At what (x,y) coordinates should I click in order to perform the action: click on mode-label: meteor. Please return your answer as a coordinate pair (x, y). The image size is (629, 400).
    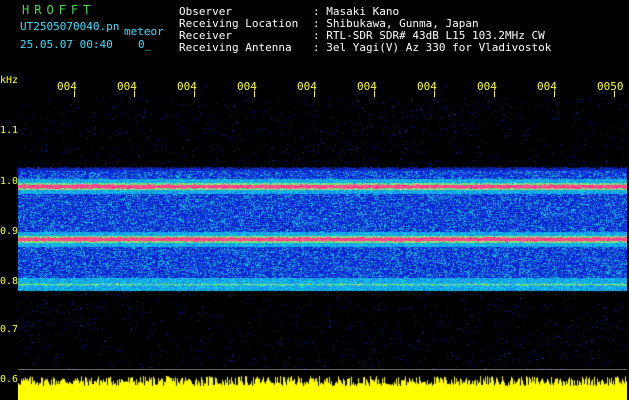
    Looking at the image, I should click on (144, 31).